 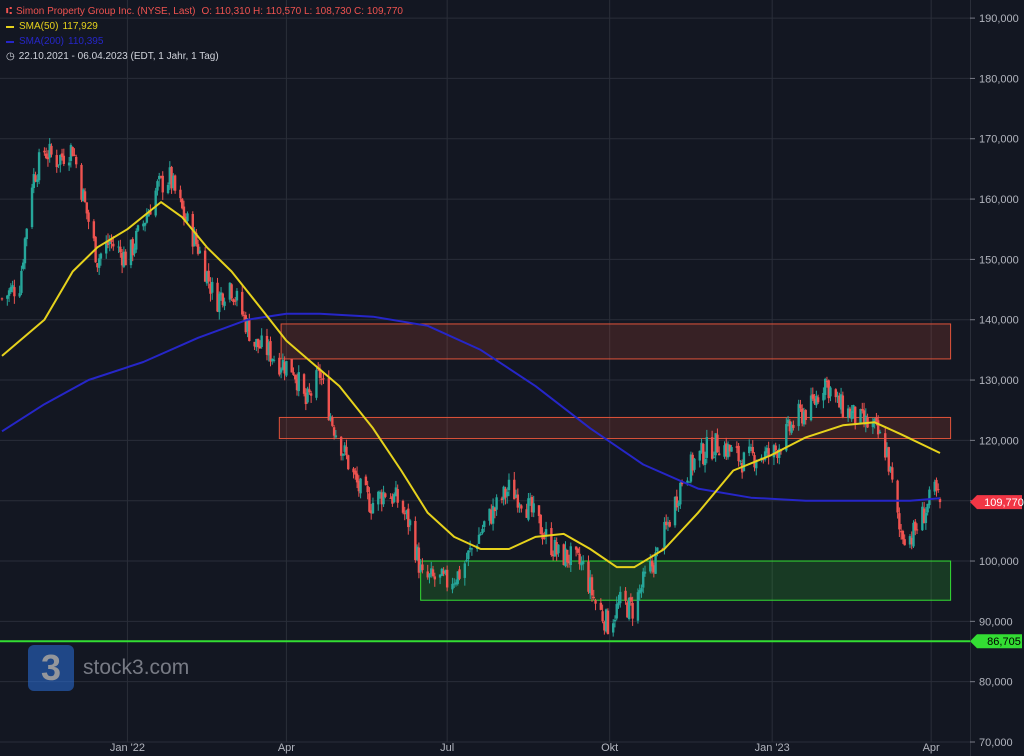 I want to click on zone-resistance-upper, so click(x=616, y=341).